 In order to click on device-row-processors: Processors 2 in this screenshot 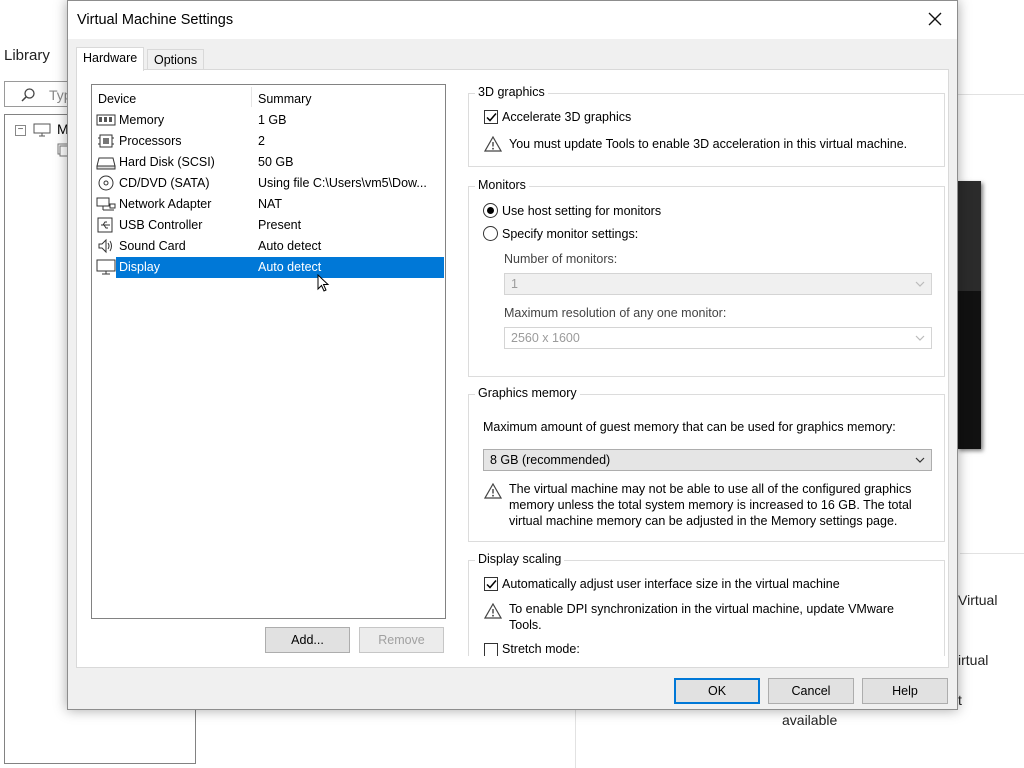, I will do `click(268, 141)`.